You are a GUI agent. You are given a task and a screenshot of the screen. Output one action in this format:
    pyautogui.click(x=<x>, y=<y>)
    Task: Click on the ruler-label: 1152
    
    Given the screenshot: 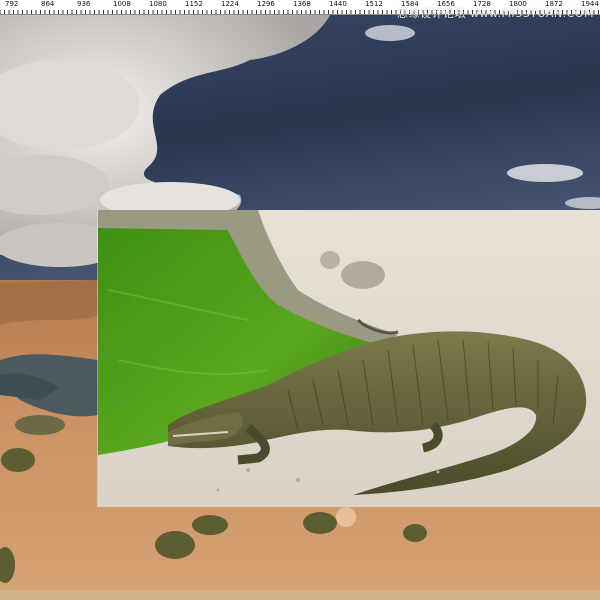 What is the action you would take?
    pyautogui.click(x=194, y=4)
    